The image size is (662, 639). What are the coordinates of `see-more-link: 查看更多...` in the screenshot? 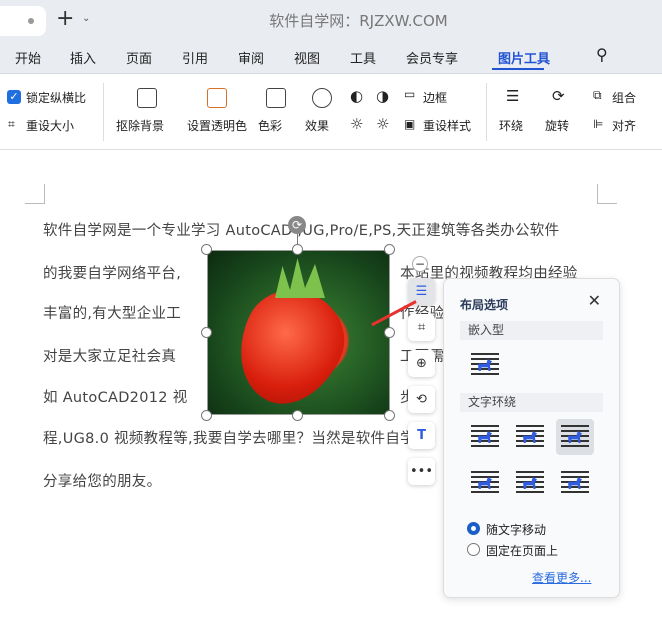 It's located at (561, 577).